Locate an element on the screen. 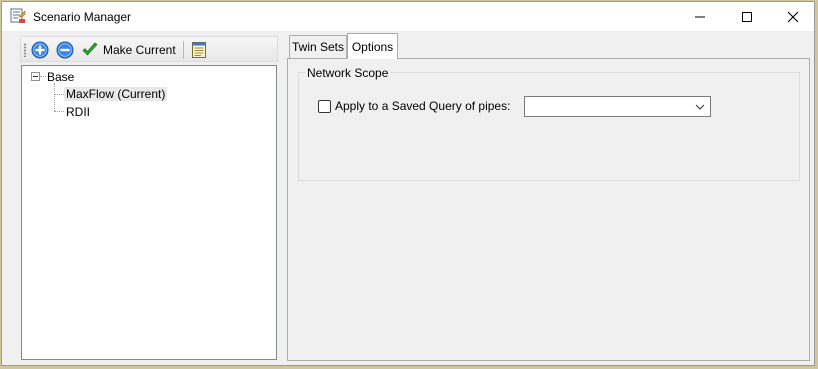 The height and width of the screenshot is (369, 818). make-current-button is located at coordinates (90, 50).